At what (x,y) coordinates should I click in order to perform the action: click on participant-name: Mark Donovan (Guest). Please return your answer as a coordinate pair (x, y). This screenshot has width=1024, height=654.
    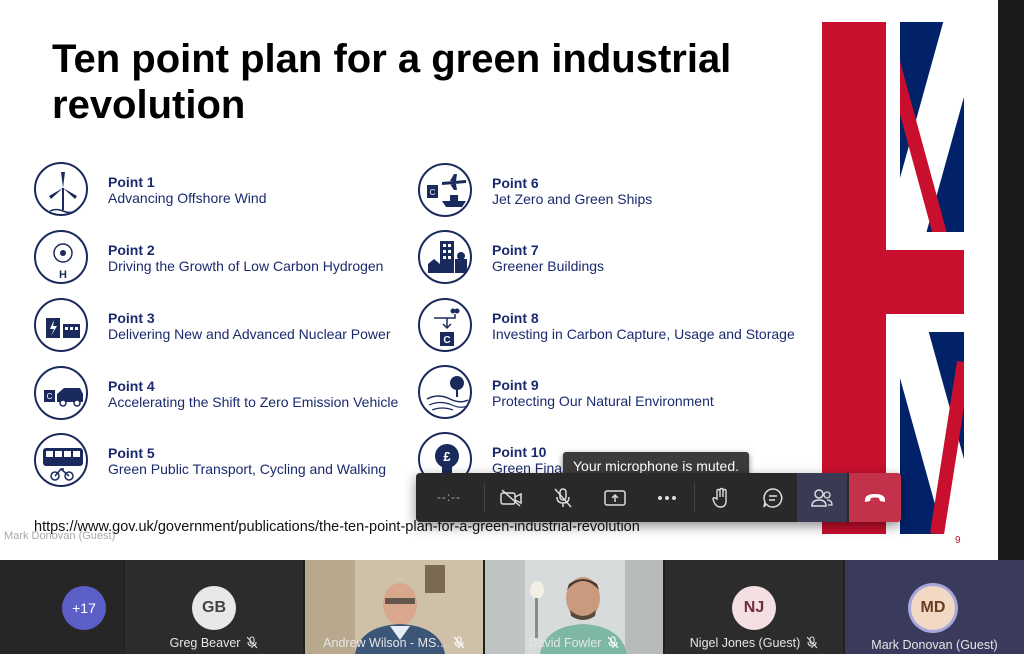
    Looking at the image, I should click on (934, 645).